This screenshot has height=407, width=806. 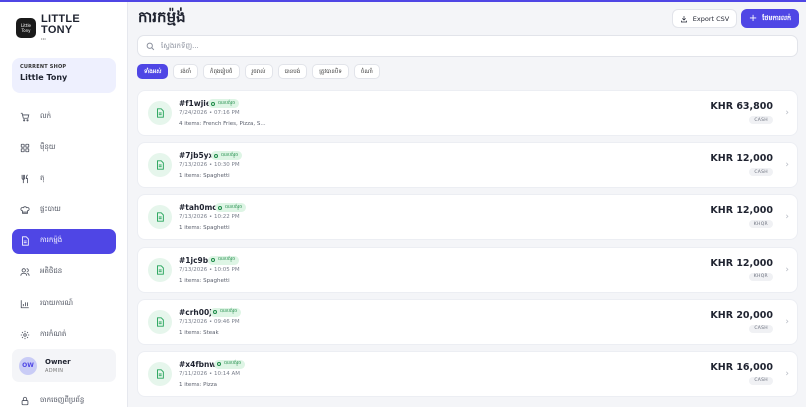 What do you see at coordinates (64, 178) in the screenshot?
I see `sidebar-item-tables: តុ` at bounding box center [64, 178].